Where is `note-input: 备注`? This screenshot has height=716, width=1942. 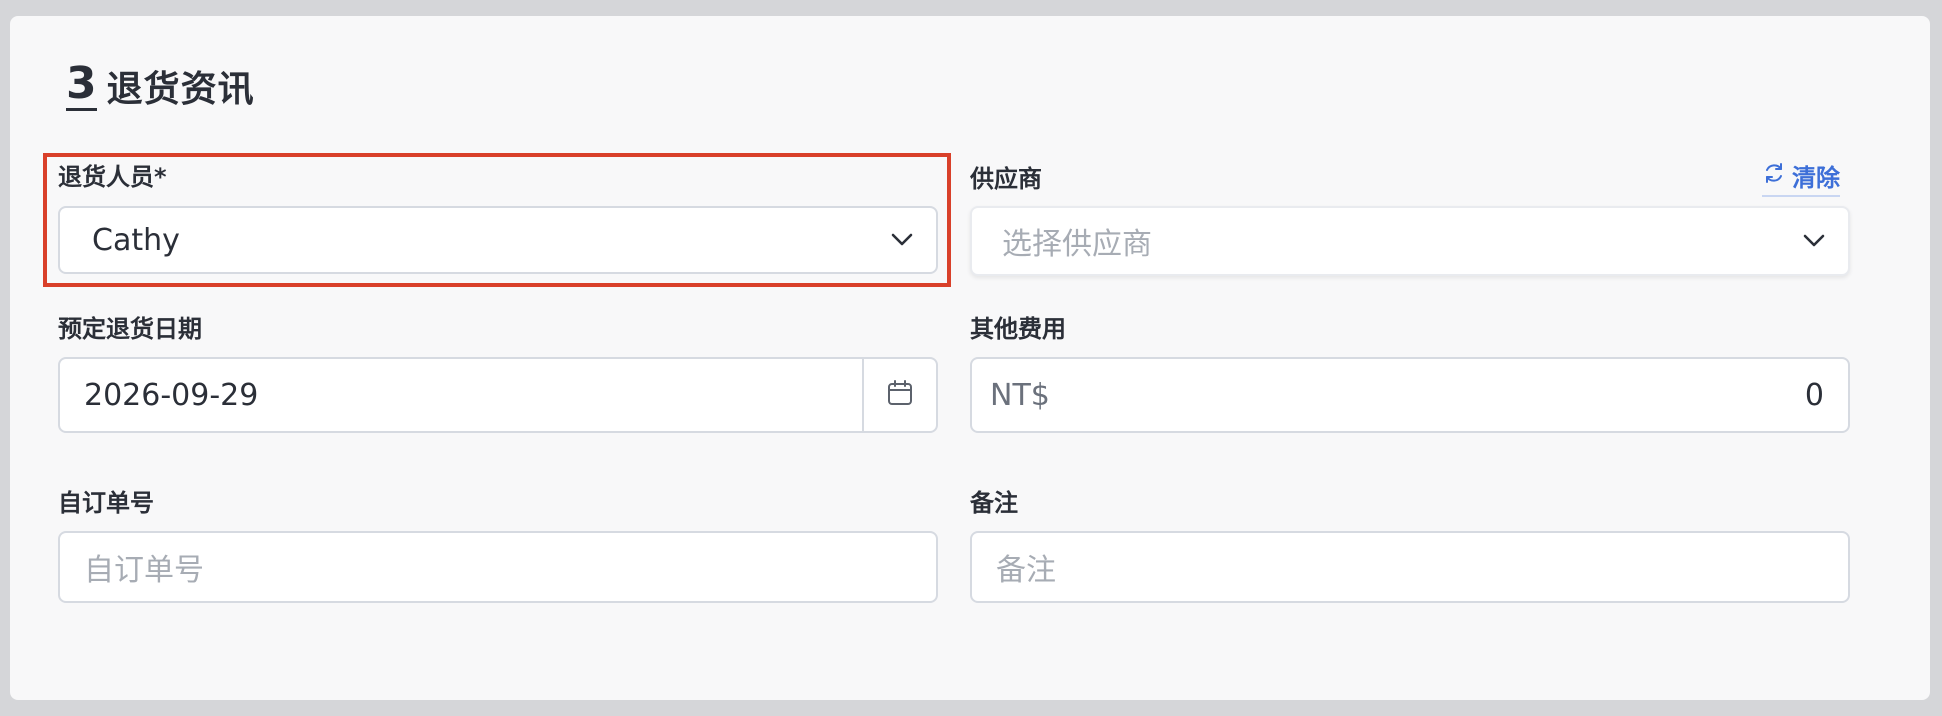 note-input: 备注 is located at coordinates (1410, 567).